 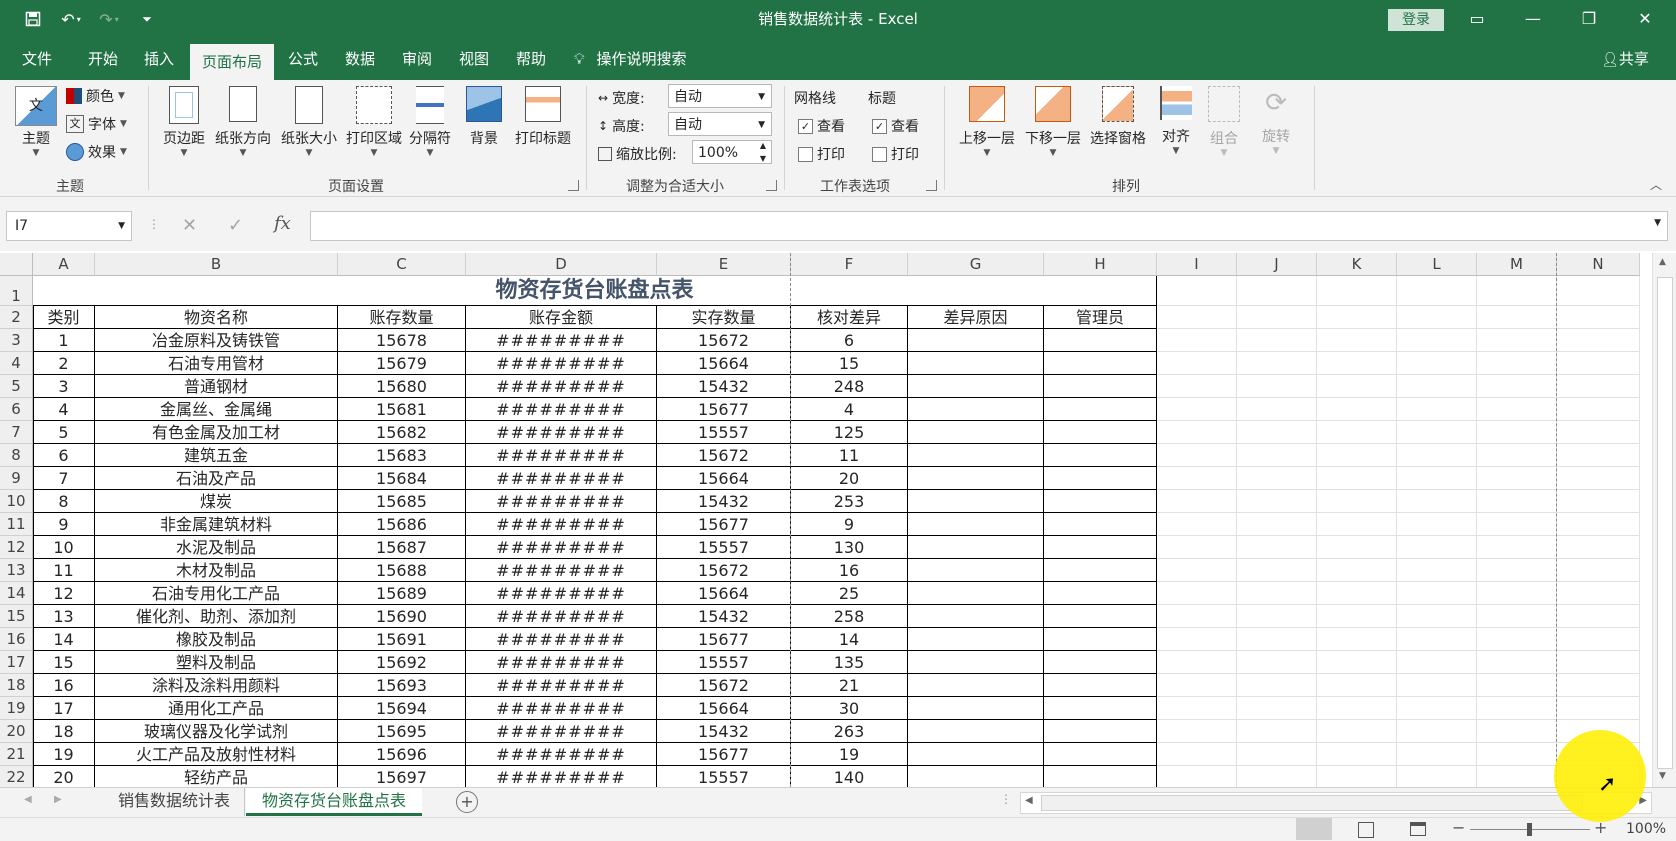 What do you see at coordinates (64, 455) in the screenshot?
I see `table-cell: 6` at bounding box center [64, 455].